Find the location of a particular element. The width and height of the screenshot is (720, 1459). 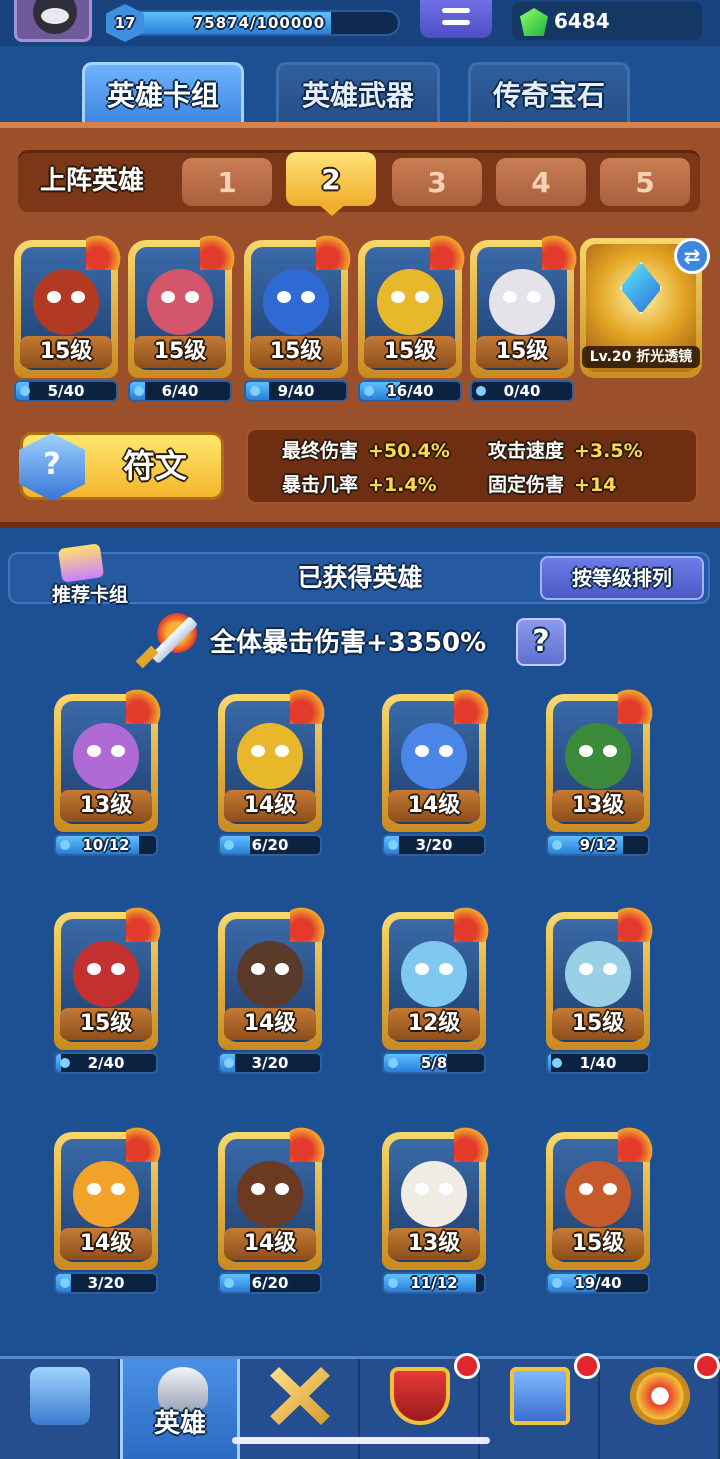

deck-hero-card: 15级 5/40 is located at coordinates (69, 317).